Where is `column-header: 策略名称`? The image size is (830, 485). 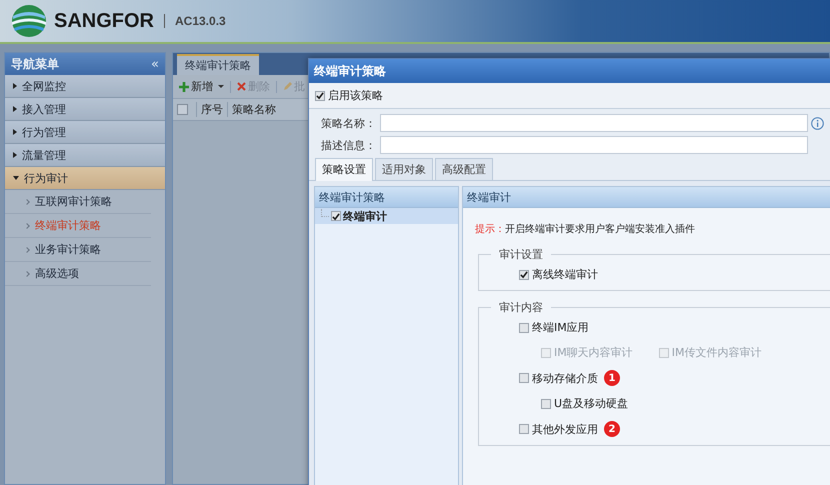 column-header: 策略名称 is located at coordinates (253, 109).